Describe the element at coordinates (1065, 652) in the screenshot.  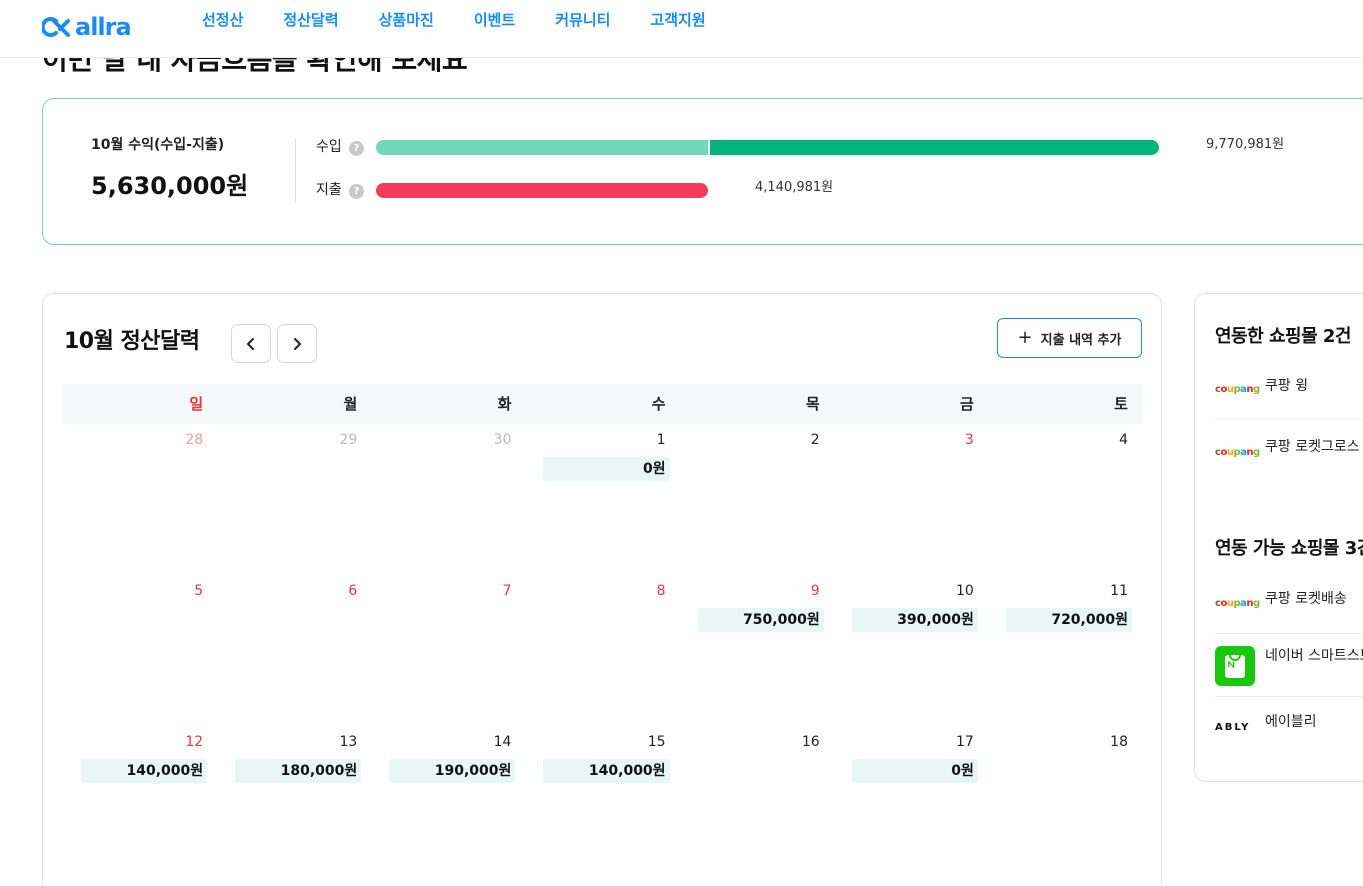
I see `calendar-day: 11 720,000원` at that location.